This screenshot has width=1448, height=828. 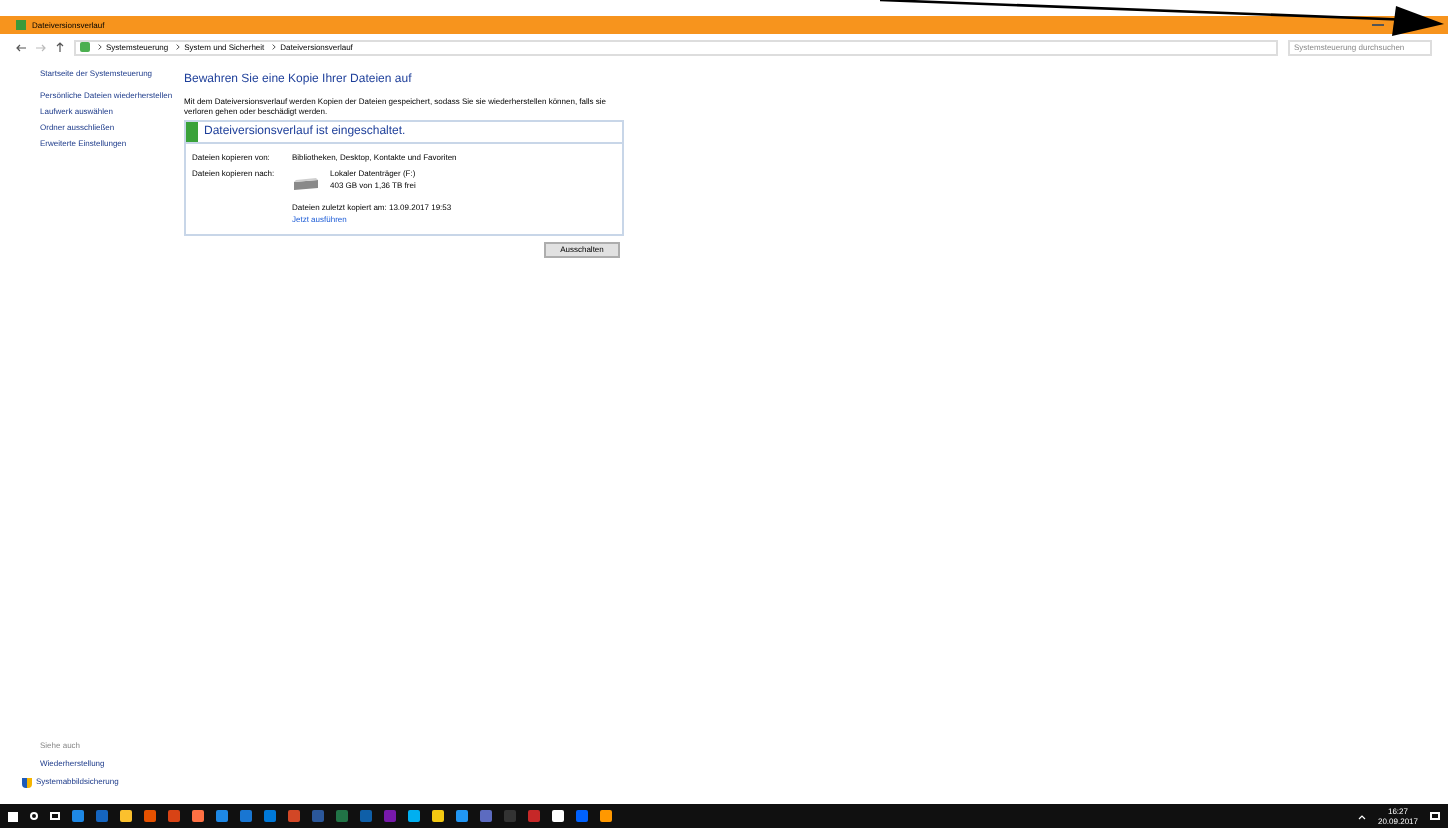 What do you see at coordinates (1435, 816) in the screenshot?
I see `notification-icon` at bounding box center [1435, 816].